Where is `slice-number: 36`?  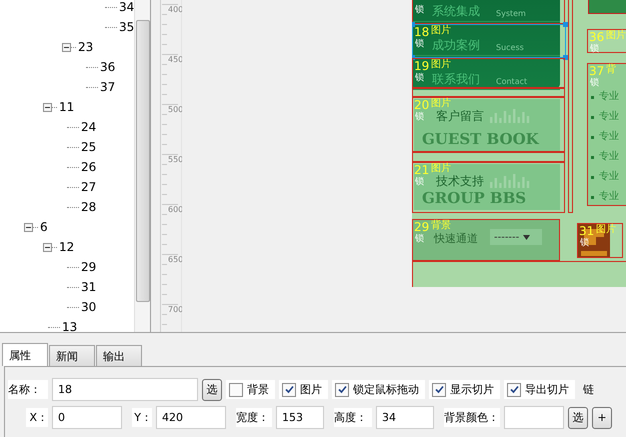
slice-number: 36 is located at coordinates (596, 37).